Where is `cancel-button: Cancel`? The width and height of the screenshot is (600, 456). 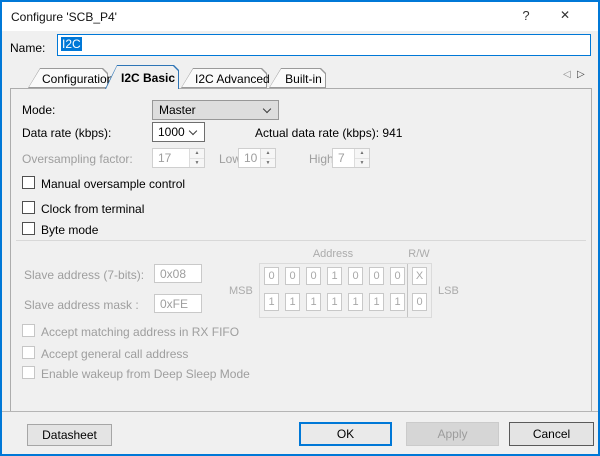
cancel-button: Cancel is located at coordinates (551, 434).